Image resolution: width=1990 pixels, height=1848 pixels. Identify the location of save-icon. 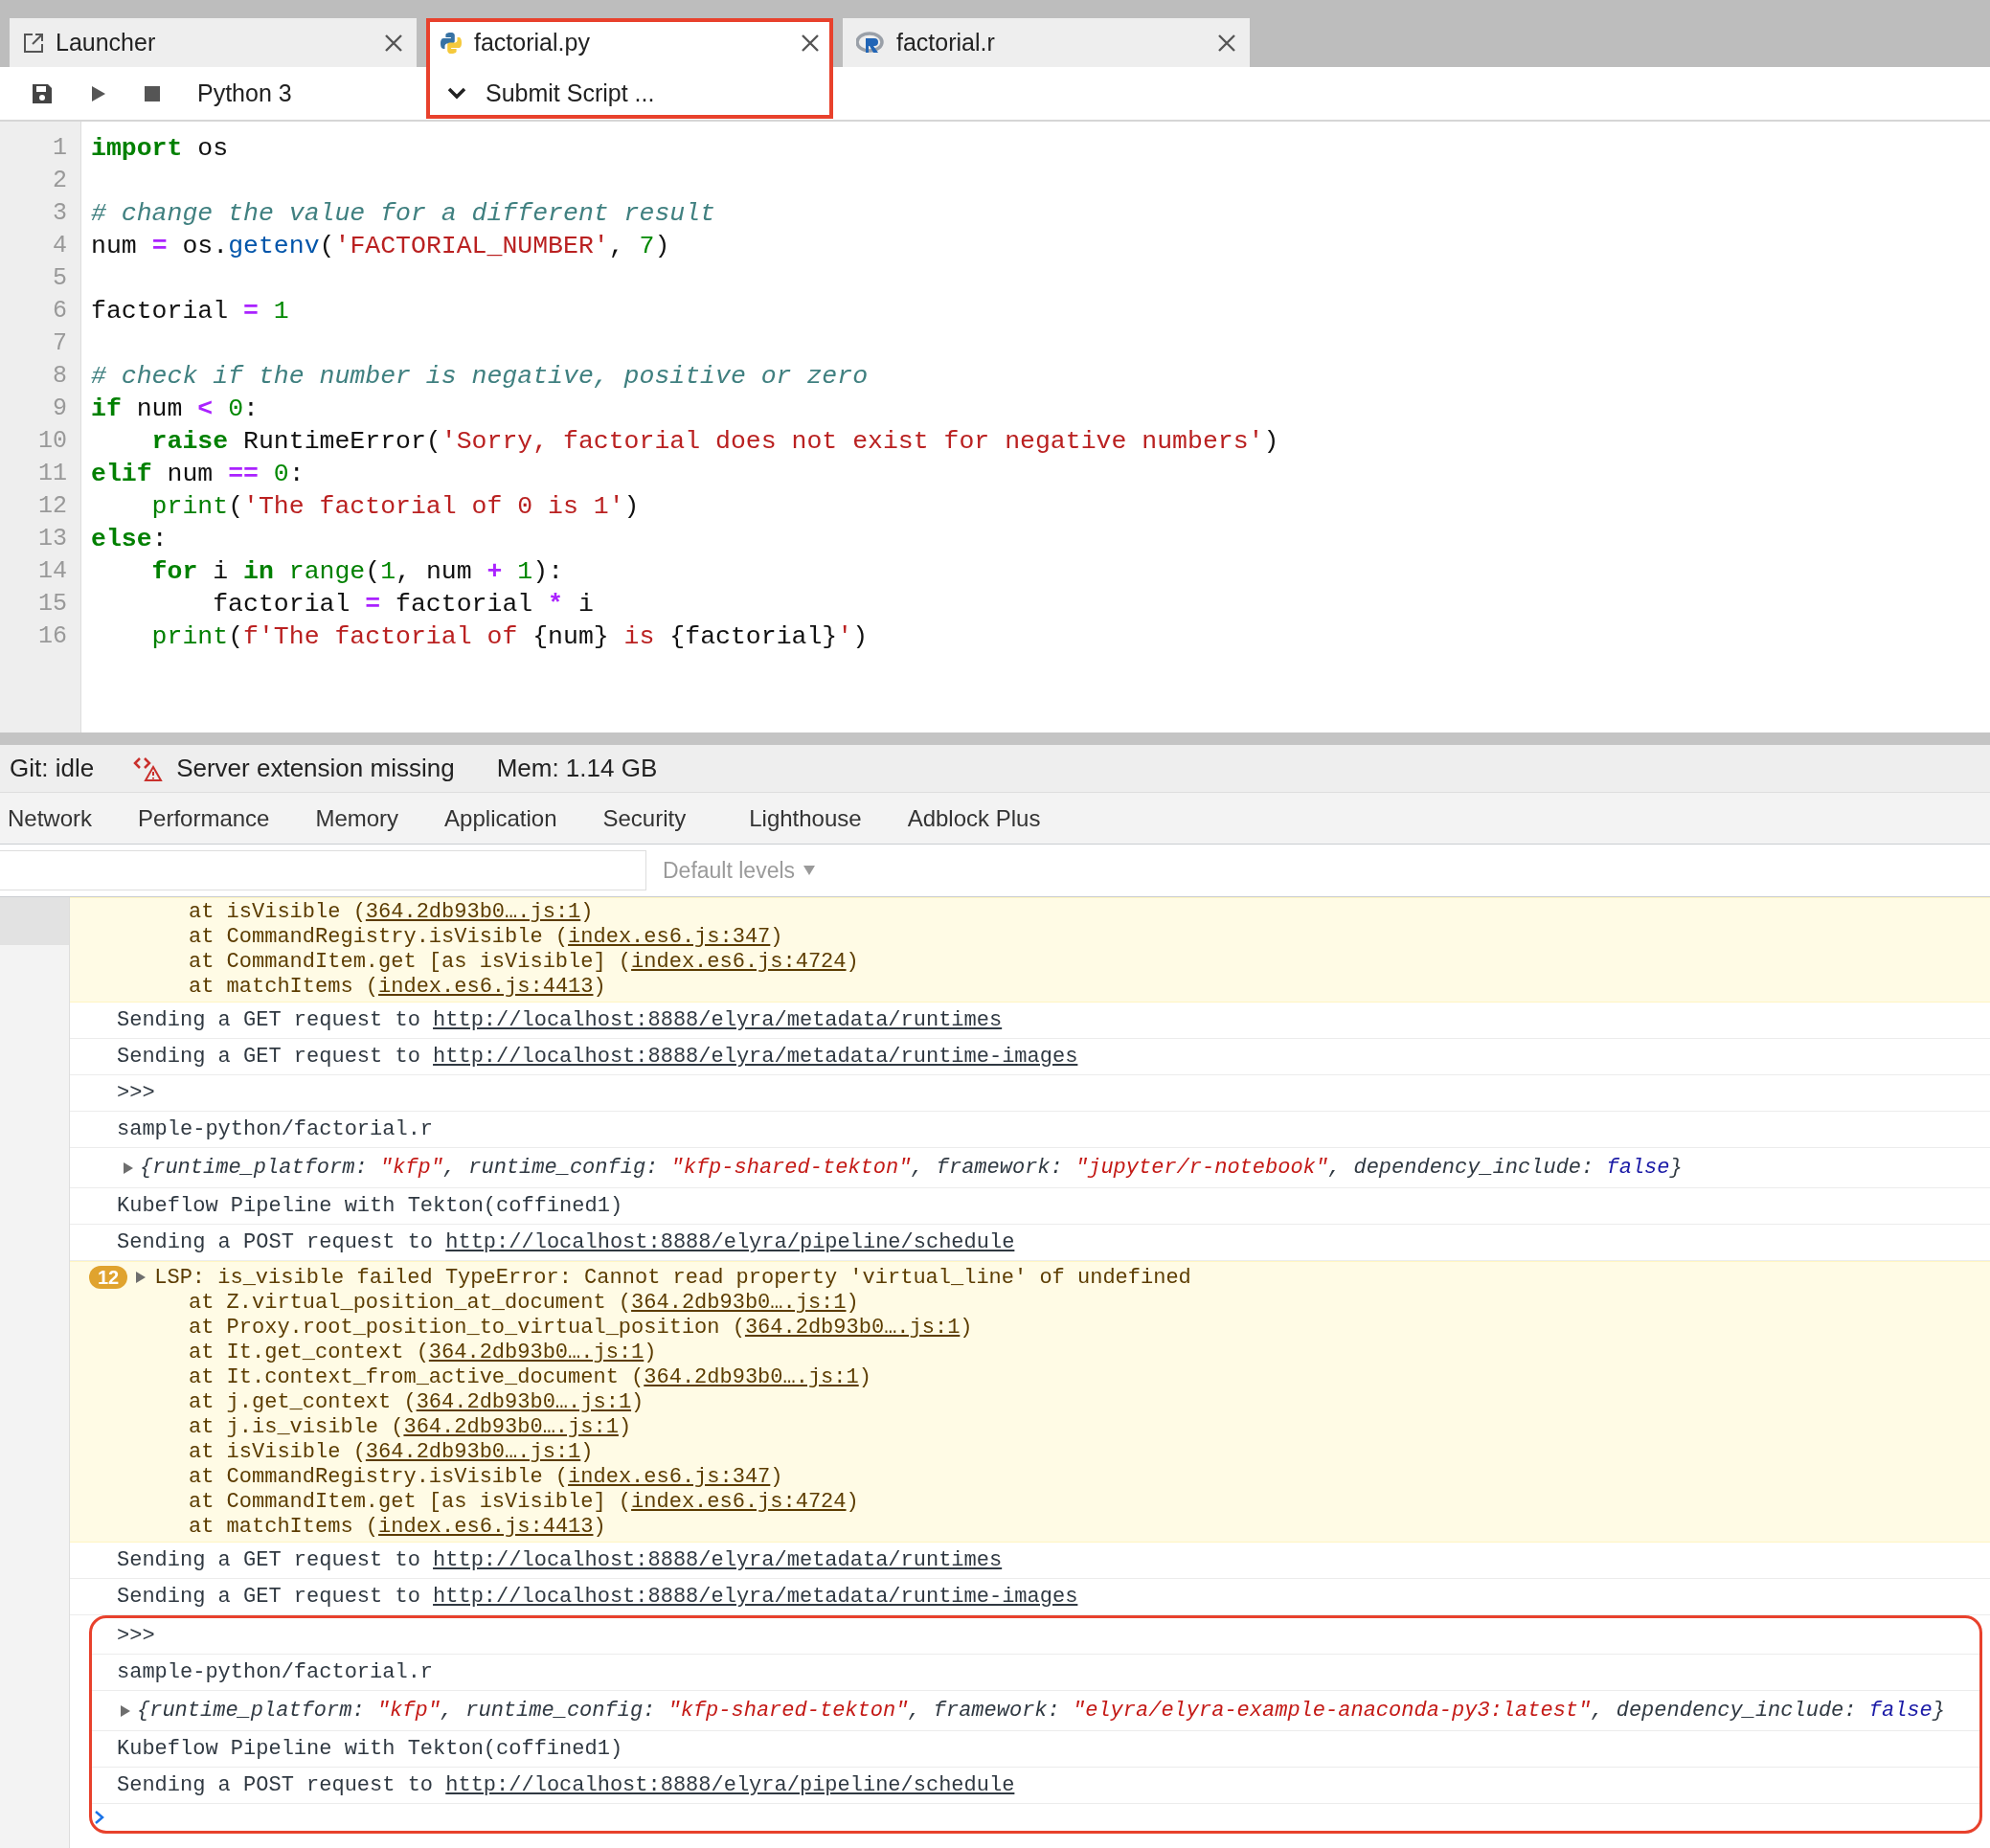
(43, 93).